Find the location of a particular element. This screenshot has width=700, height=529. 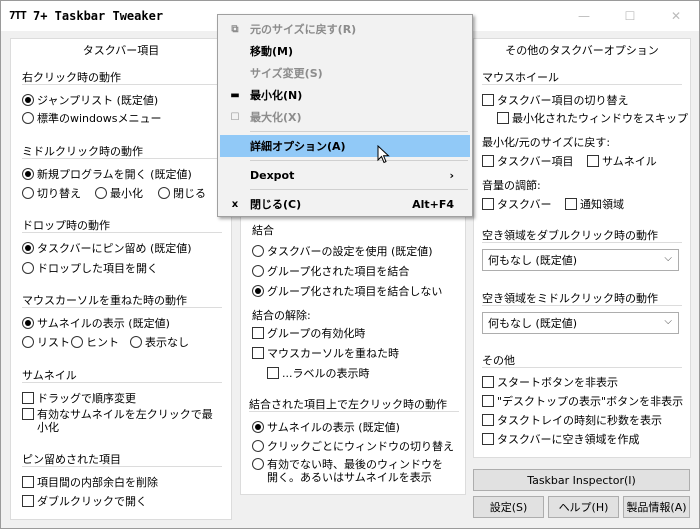

check-show-seconds: タスクトレイの時刻に秒数を表示 is located at coordinates (572, 420).